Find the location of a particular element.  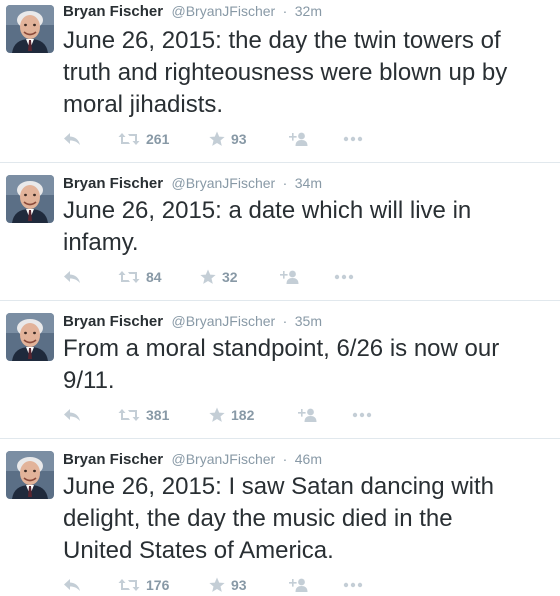

tweet-header: Bryan Fischer @BryanJFischer · 34m is located at coordinates (192, 185).